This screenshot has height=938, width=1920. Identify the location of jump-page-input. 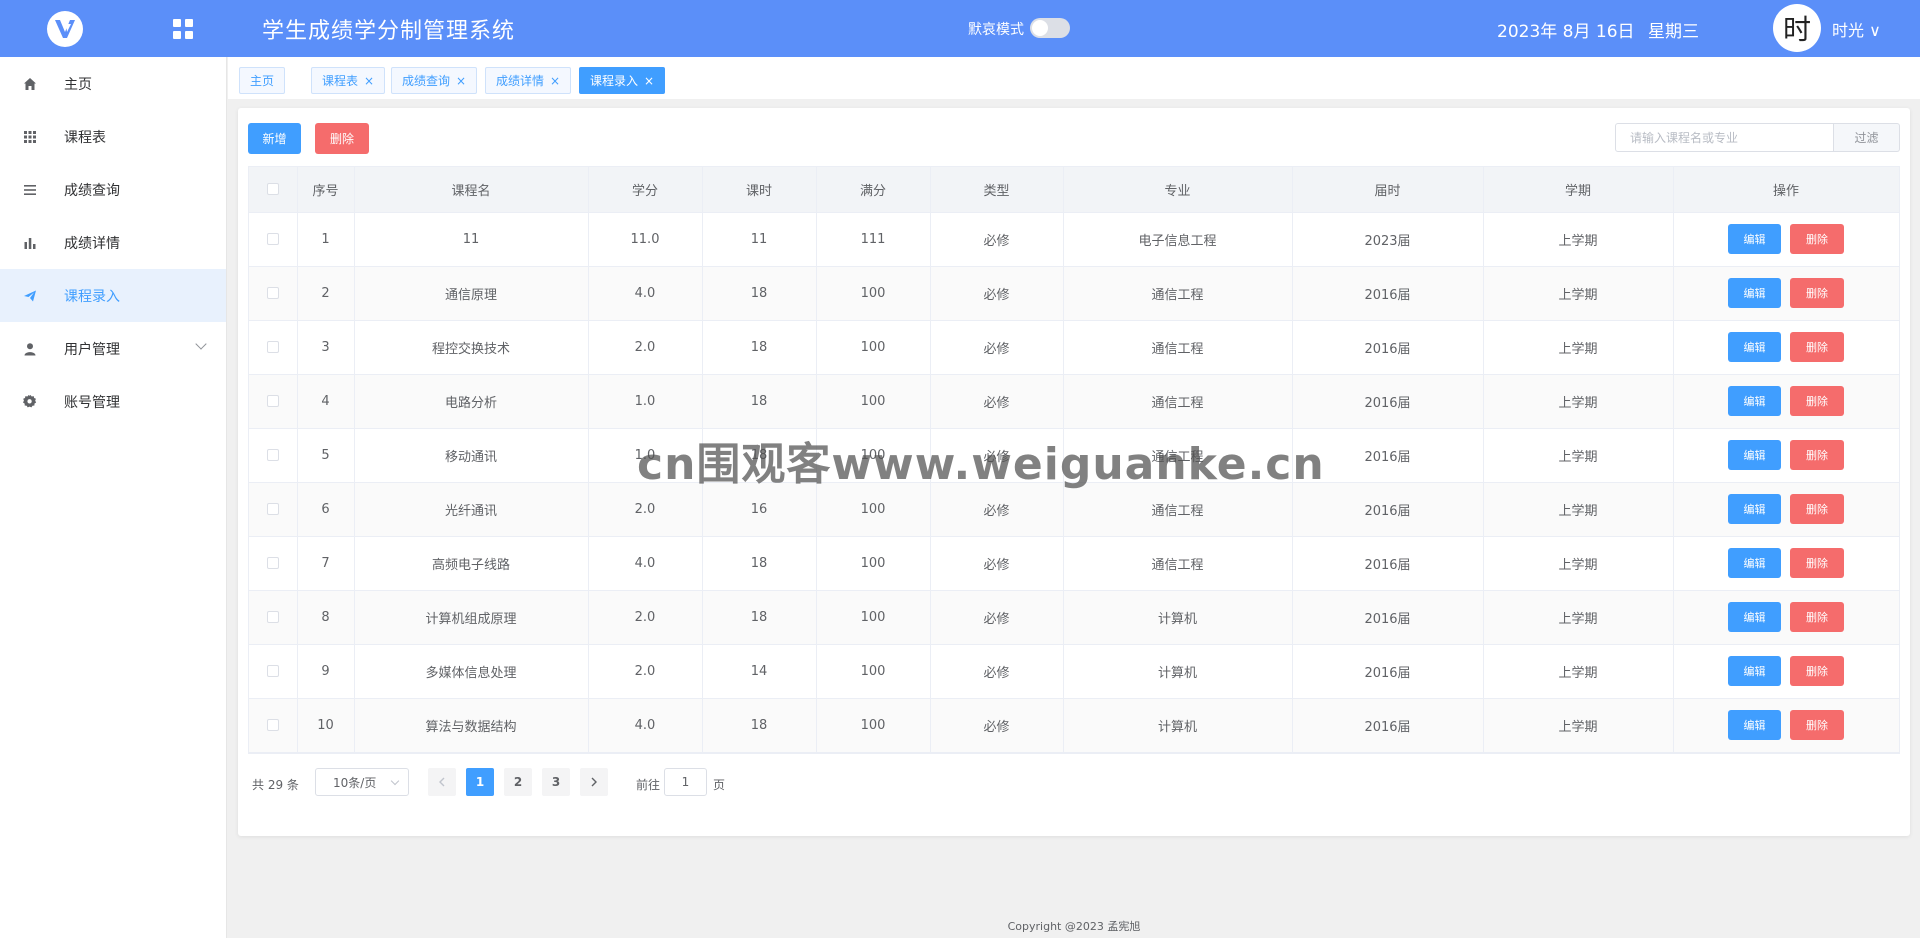
(685, 782).